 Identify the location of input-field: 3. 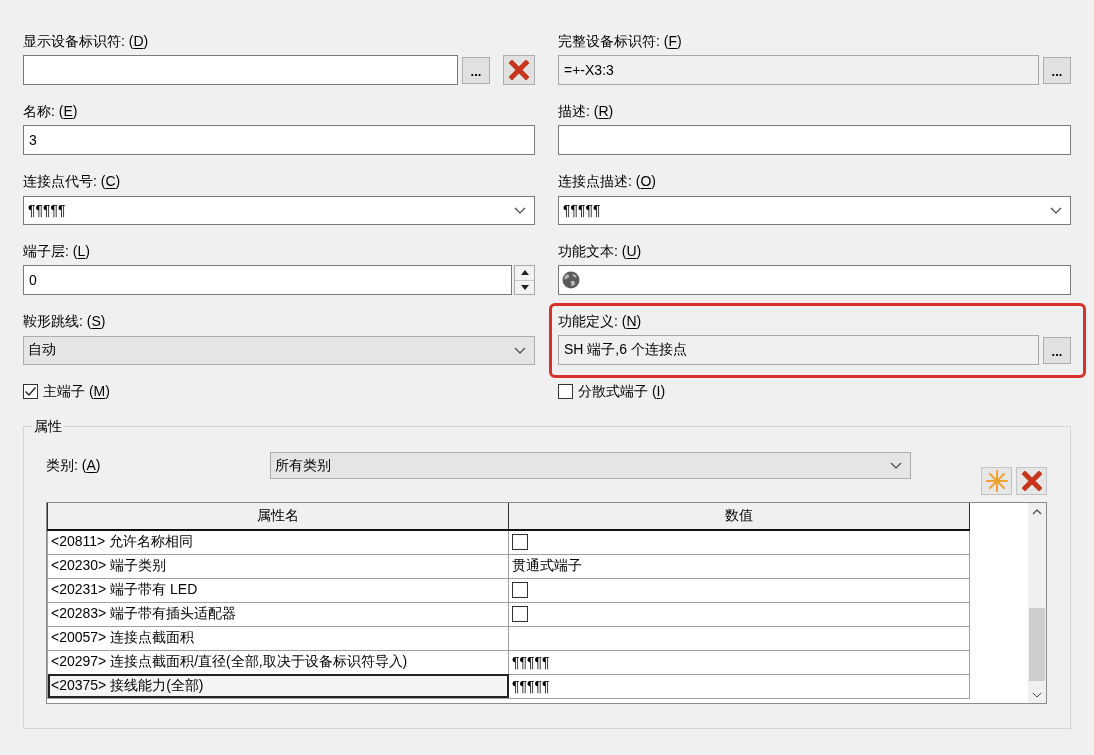
(279, 140).